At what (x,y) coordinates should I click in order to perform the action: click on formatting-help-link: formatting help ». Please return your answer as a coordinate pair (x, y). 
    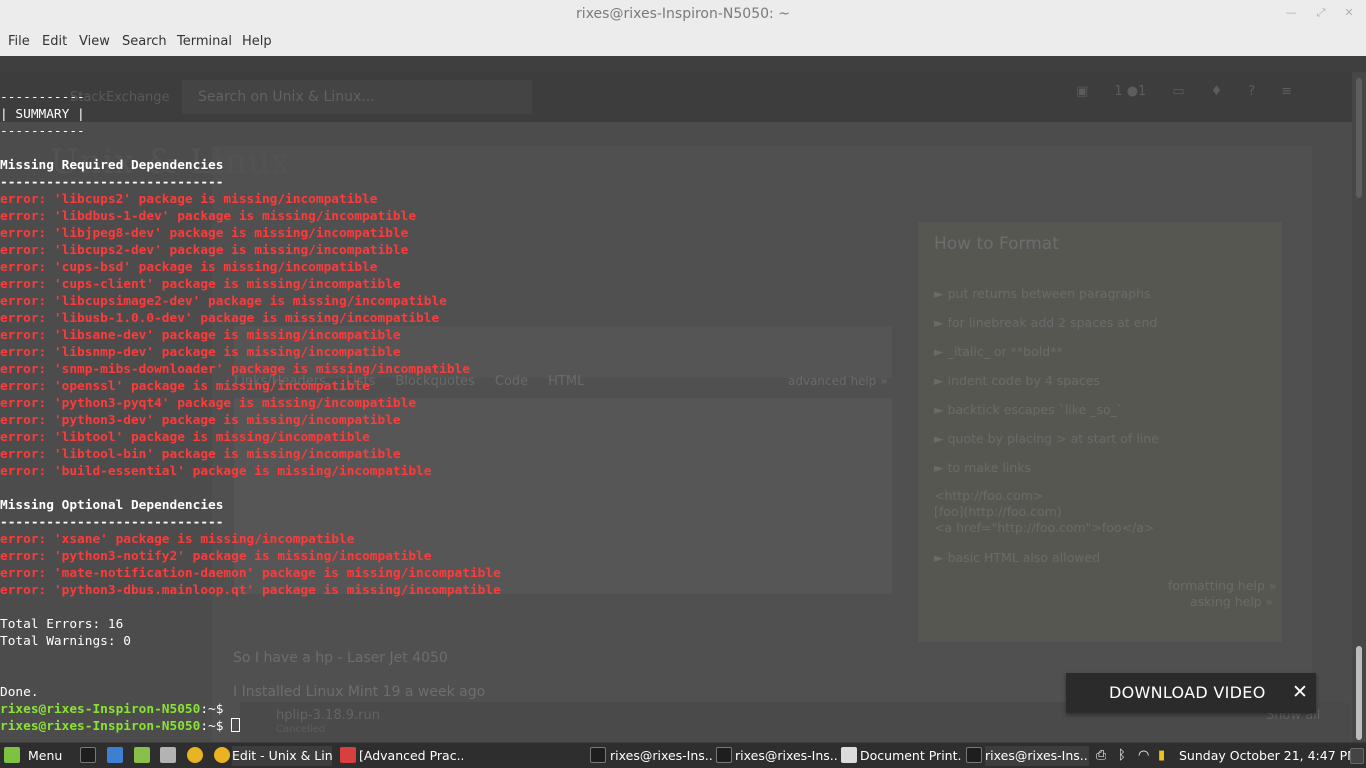
    Looking at the image, I should click on (1222, 585).